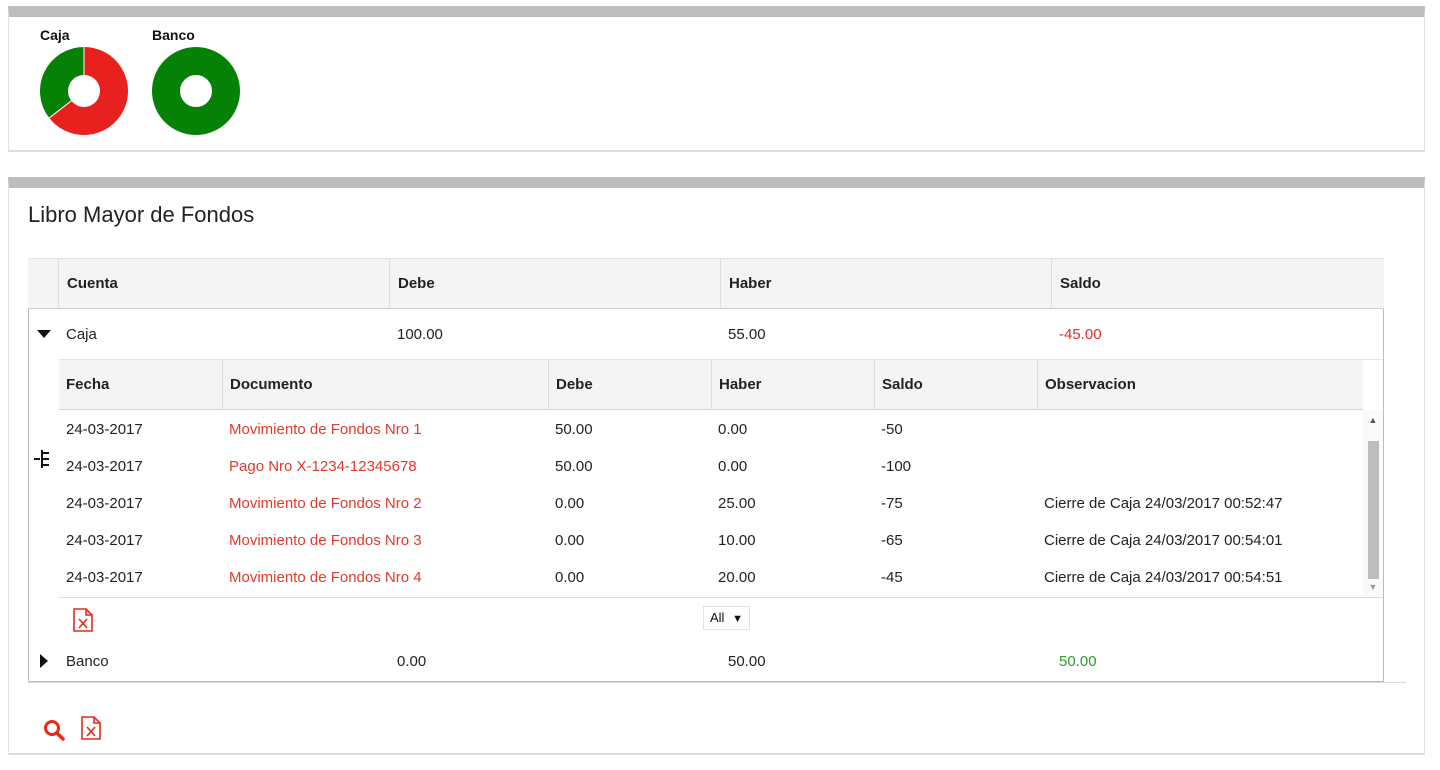  I want to click on column-header-detail-debe: Debe, so click(629, 385).